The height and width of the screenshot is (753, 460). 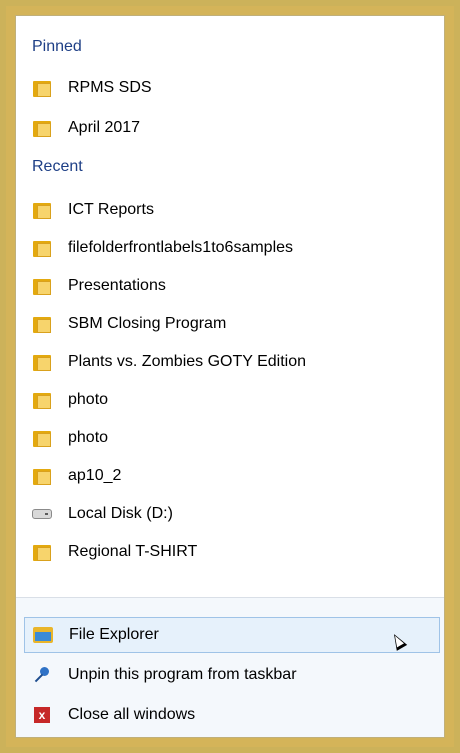 I want to click on recent-item-2: filefolderfrontlabels1to6samples, so click(x=236, y=248).